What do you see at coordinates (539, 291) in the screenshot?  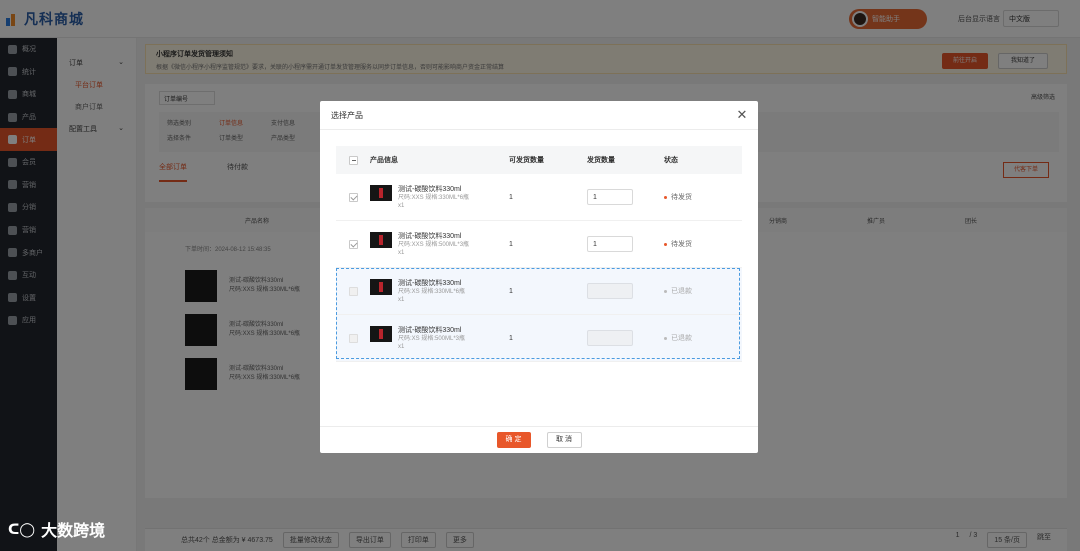 I see `table-row: 测试-碳酸饮料330ml 尺码:XS 规格:330ML*6瓶 x1 1 已退款` at bounding box center [539, 291].